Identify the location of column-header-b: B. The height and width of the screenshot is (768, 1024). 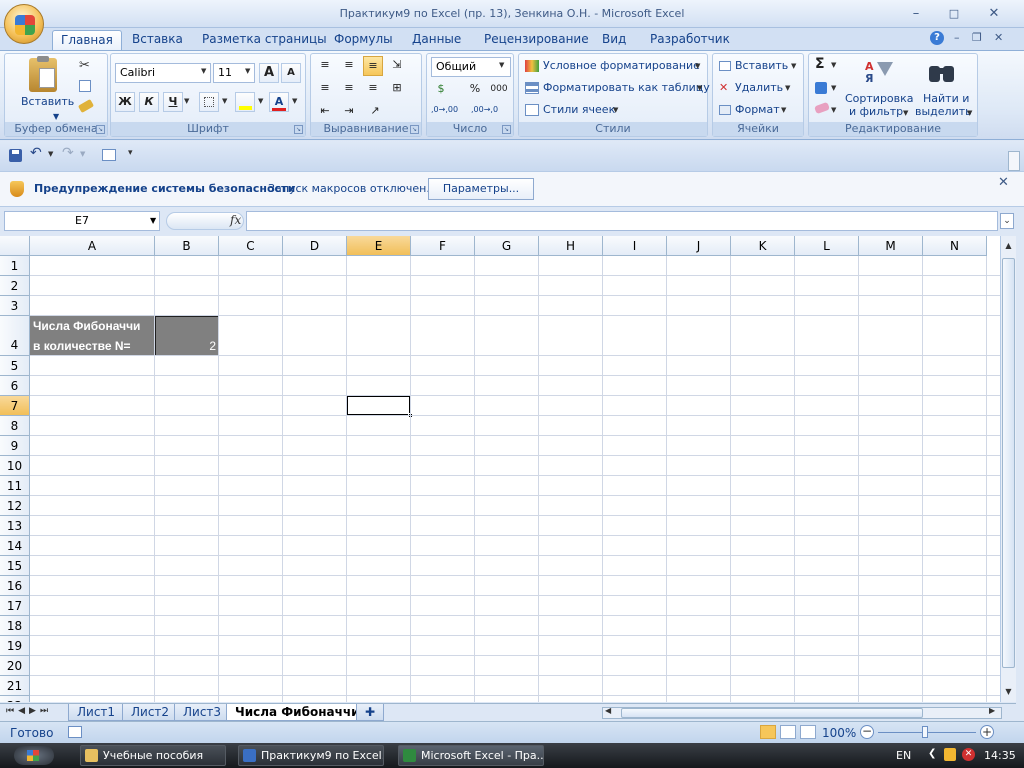
(187, 246).